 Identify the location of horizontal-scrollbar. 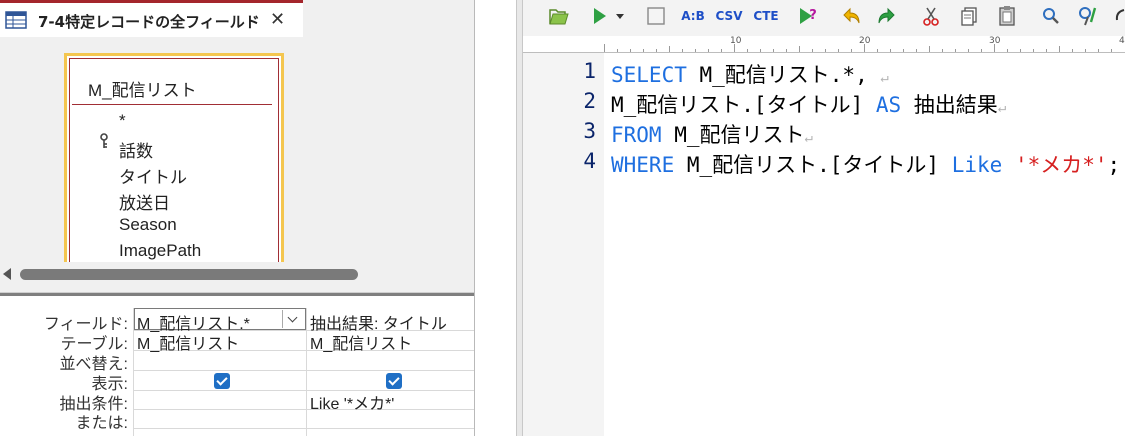
(237, 274).